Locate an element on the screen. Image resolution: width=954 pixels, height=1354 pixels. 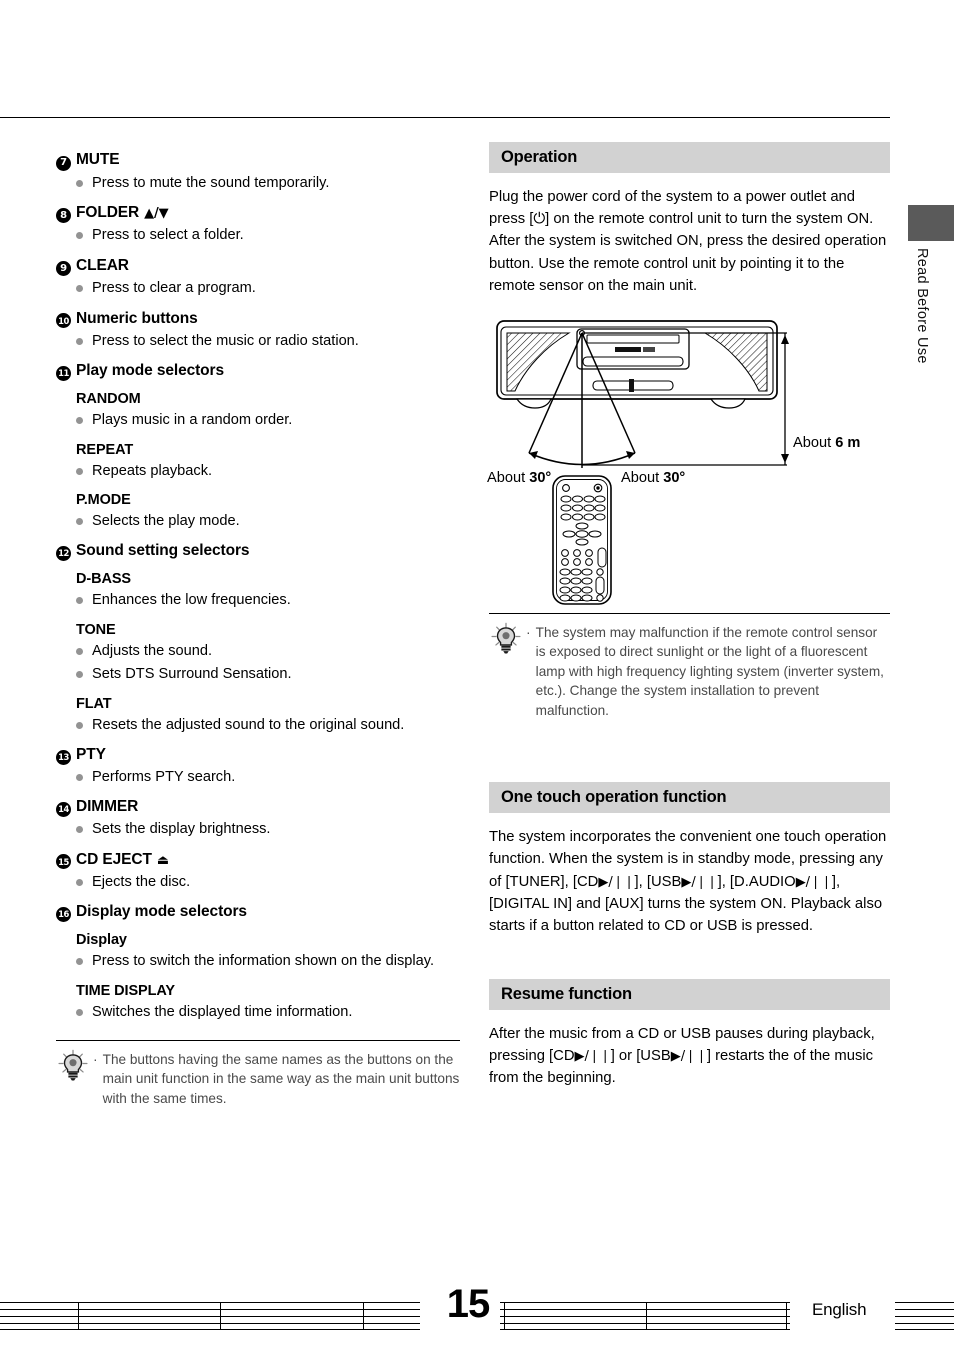
one-touch-text-2: ], [USB is located at coordinates (658, 881).